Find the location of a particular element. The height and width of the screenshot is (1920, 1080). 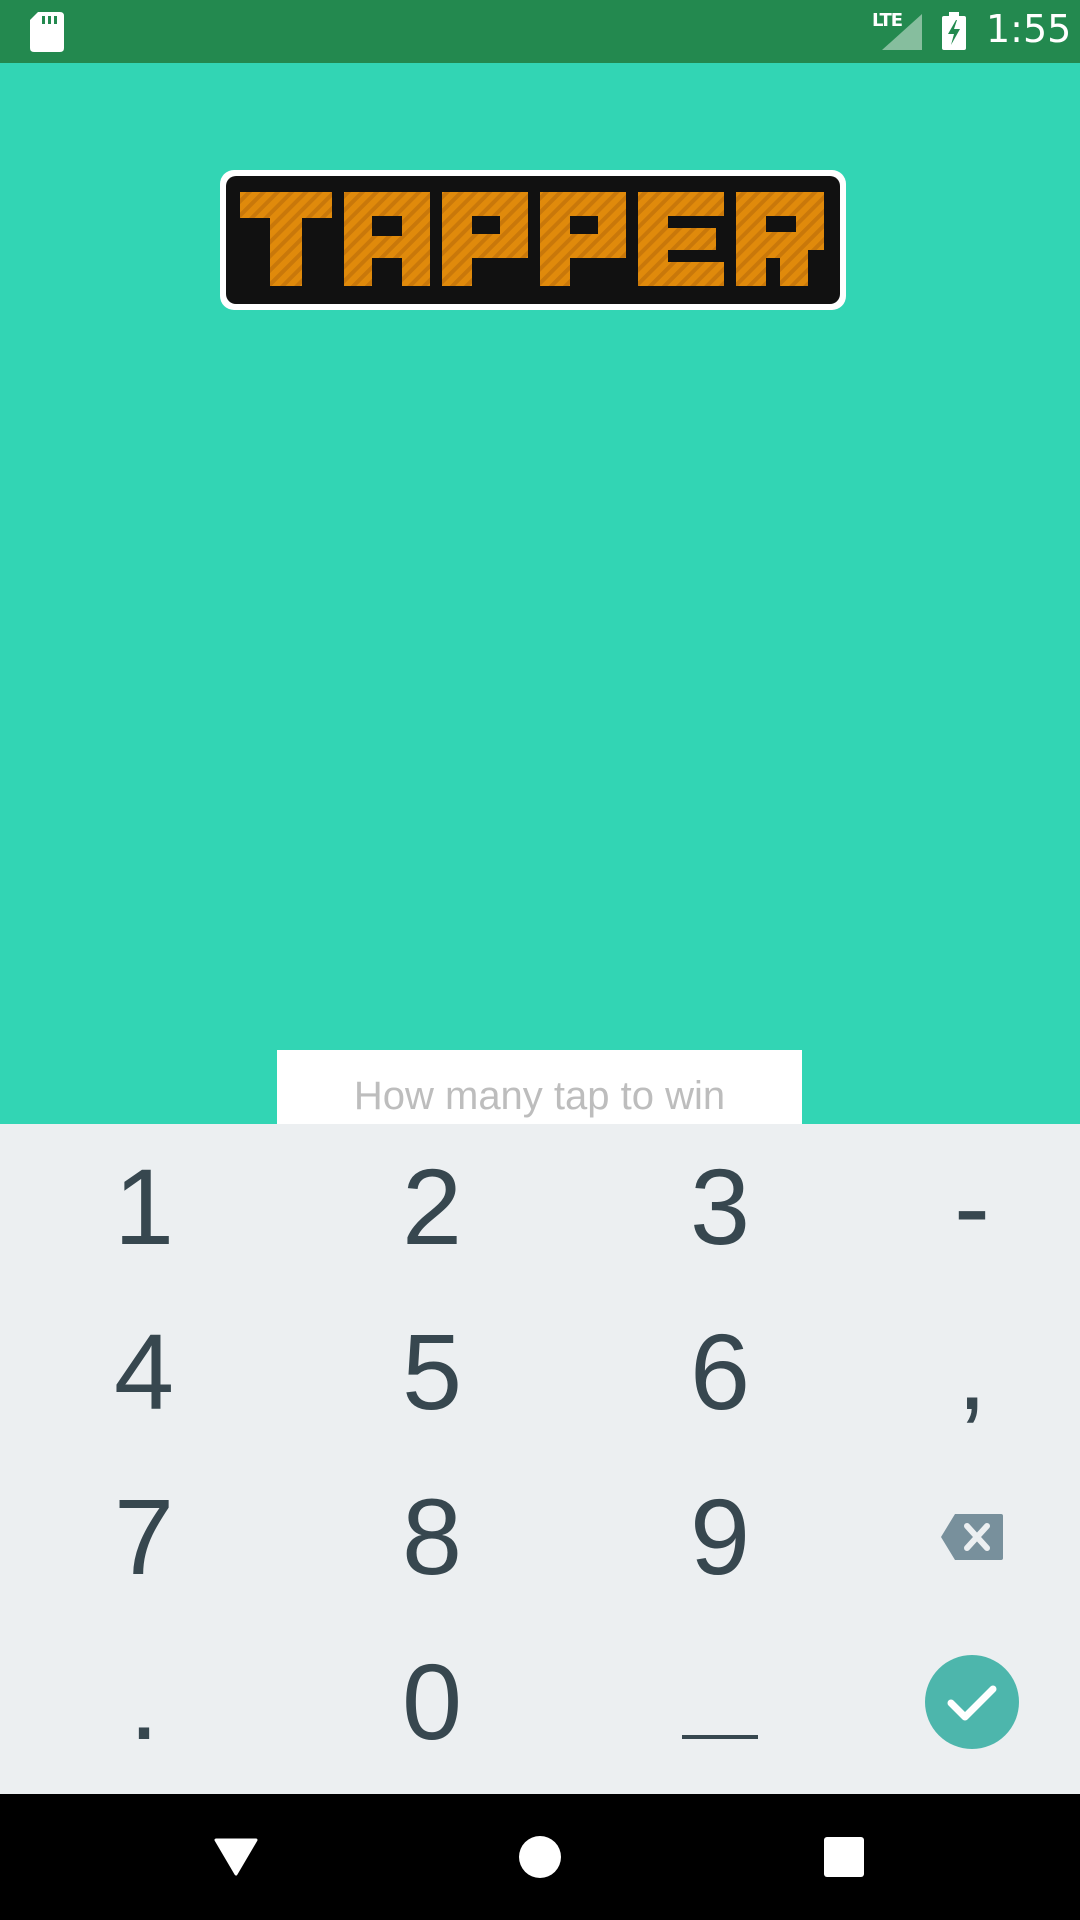

logo-graphic is located at coordinates (533, 240).